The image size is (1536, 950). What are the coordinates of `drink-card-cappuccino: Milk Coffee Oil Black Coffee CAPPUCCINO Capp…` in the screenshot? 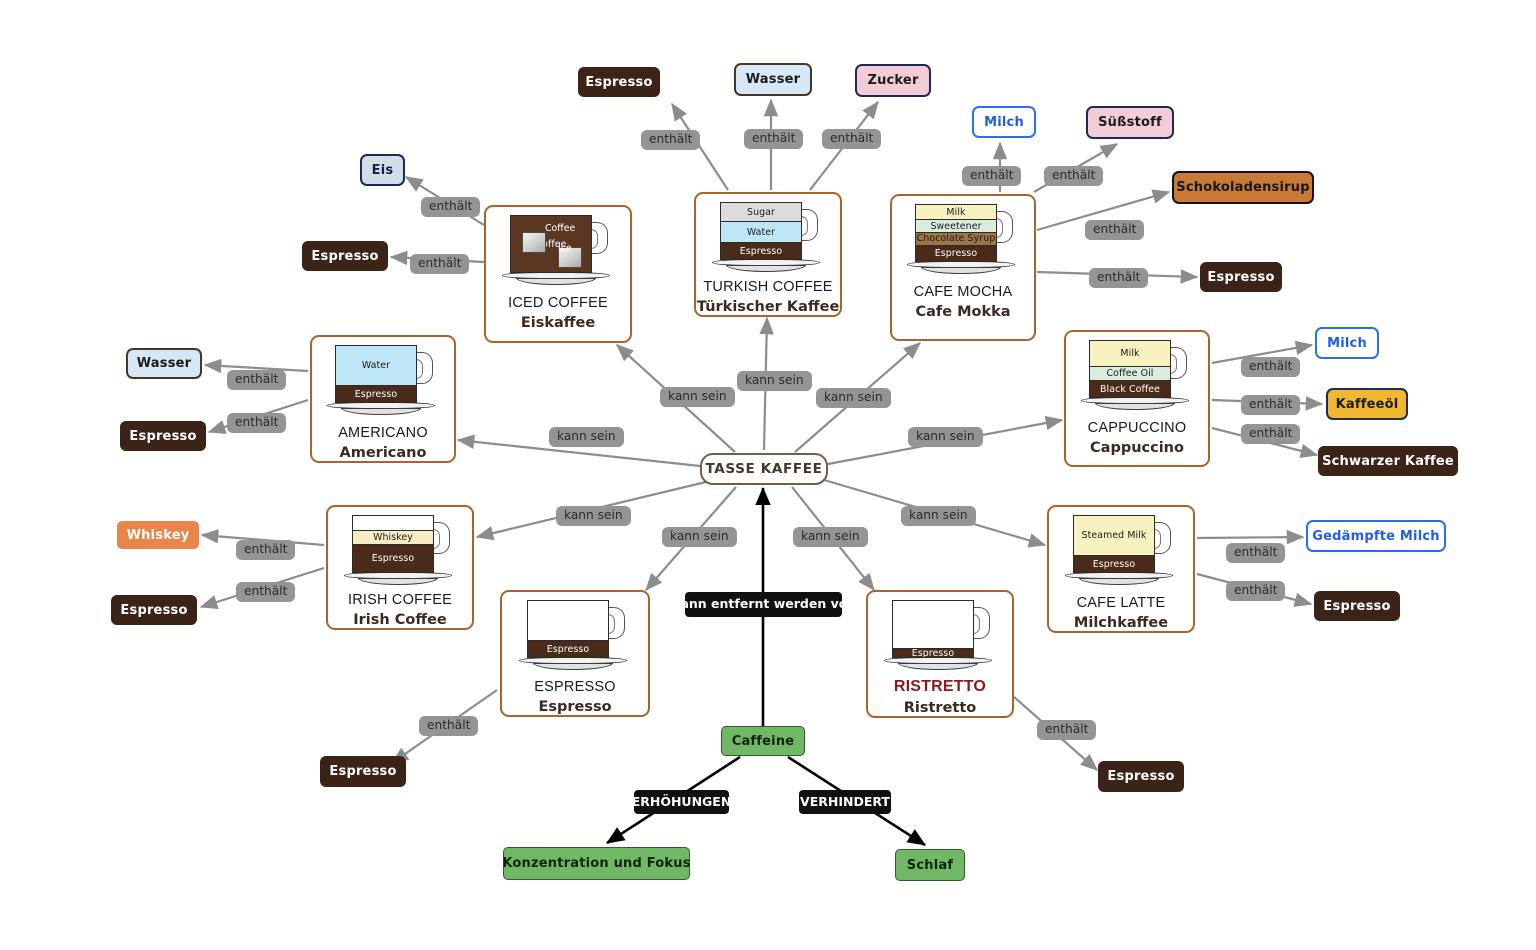 It's located at (1137, 398).